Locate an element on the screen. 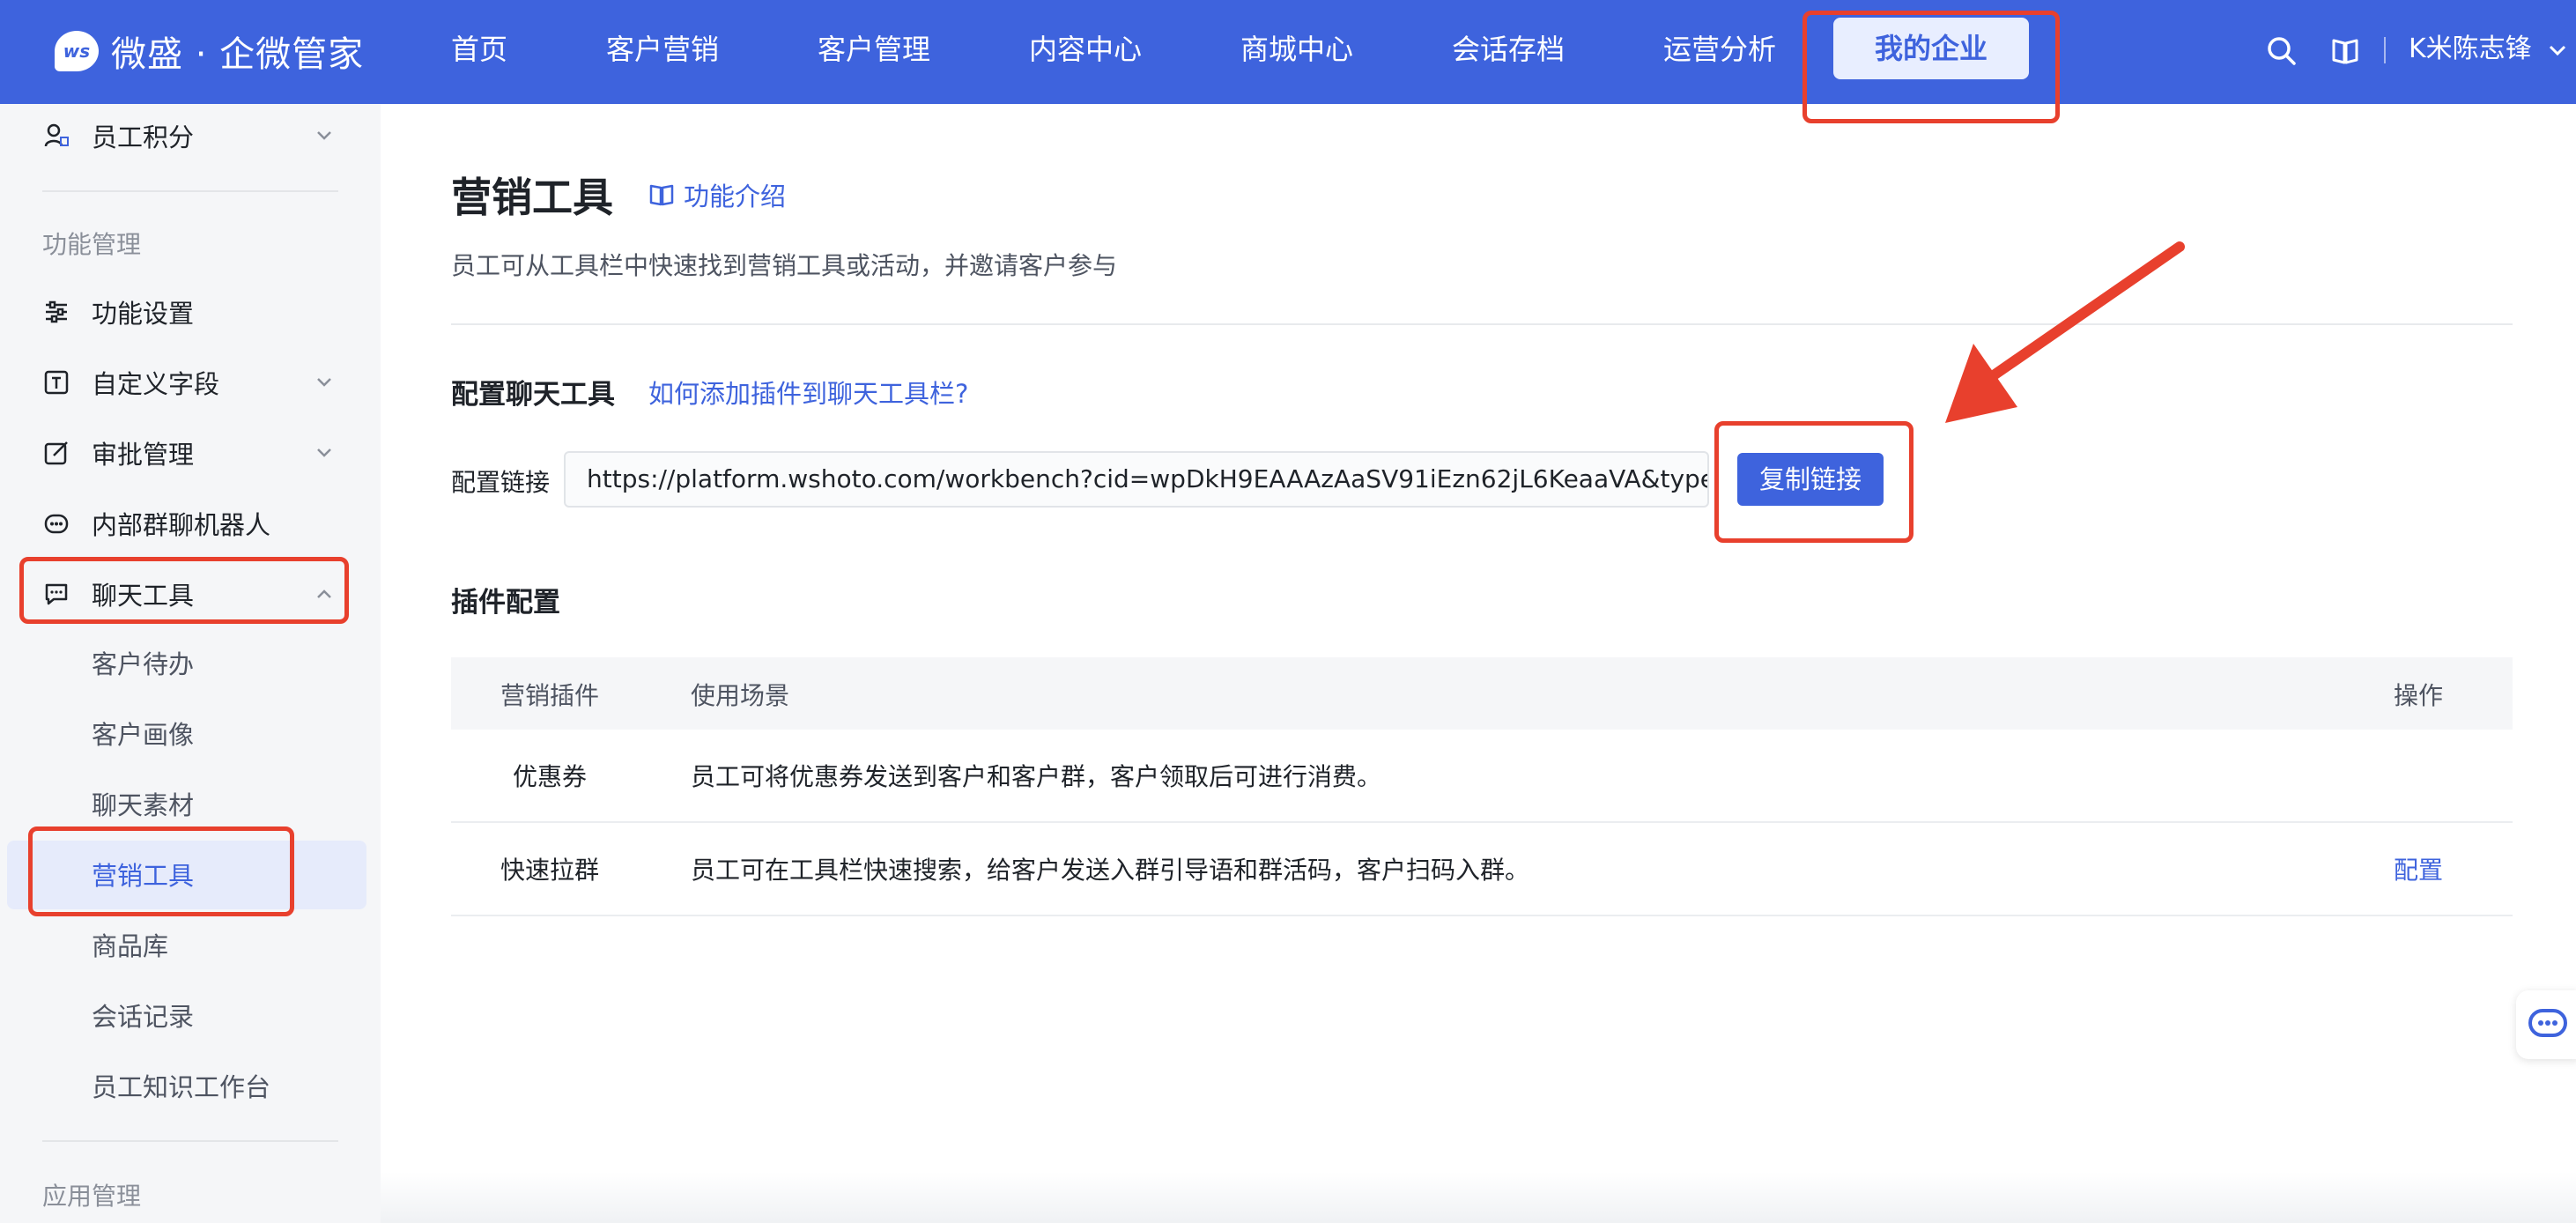  floating-assistant-button is located at coordinates (2546, 1024).